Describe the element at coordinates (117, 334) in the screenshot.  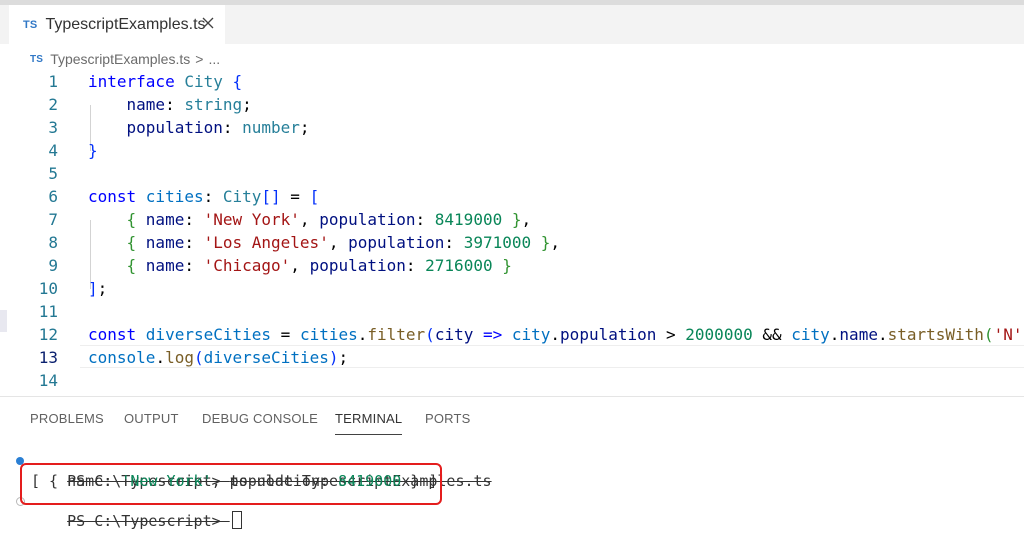
I see `code-token: const` at that location.